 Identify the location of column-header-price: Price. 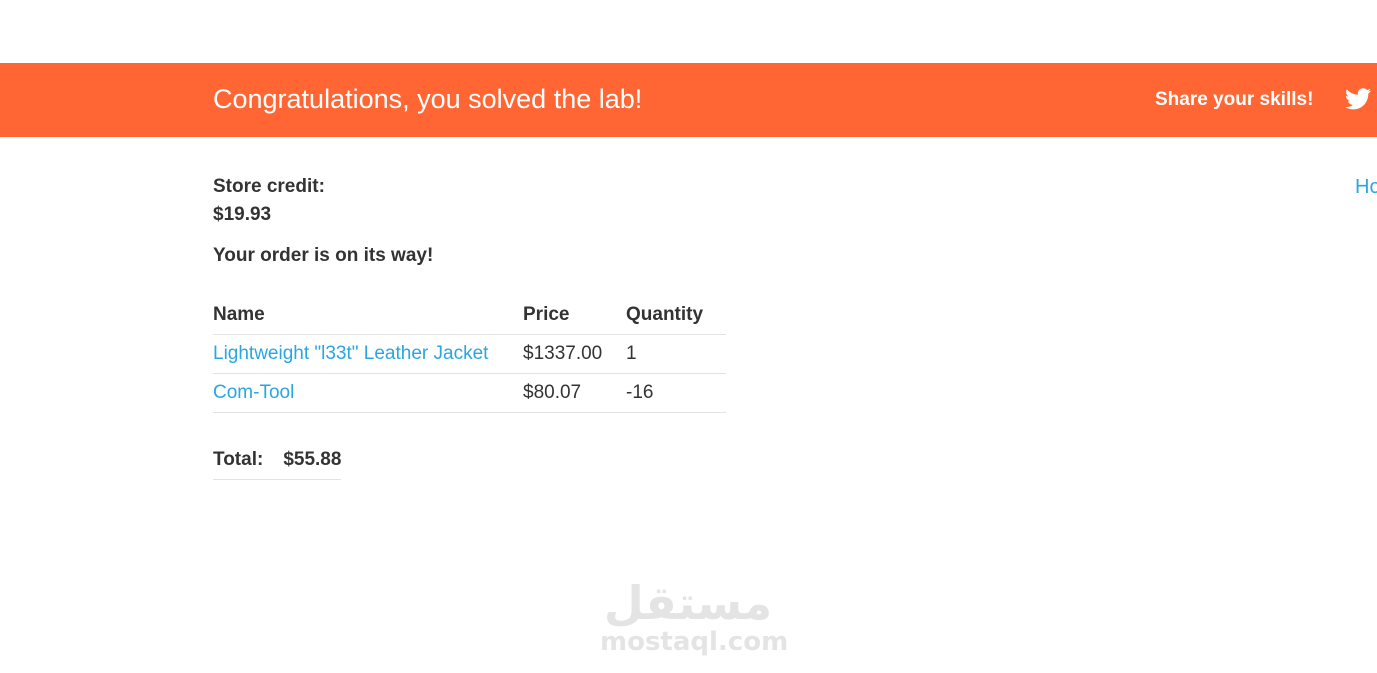
(574, 315).